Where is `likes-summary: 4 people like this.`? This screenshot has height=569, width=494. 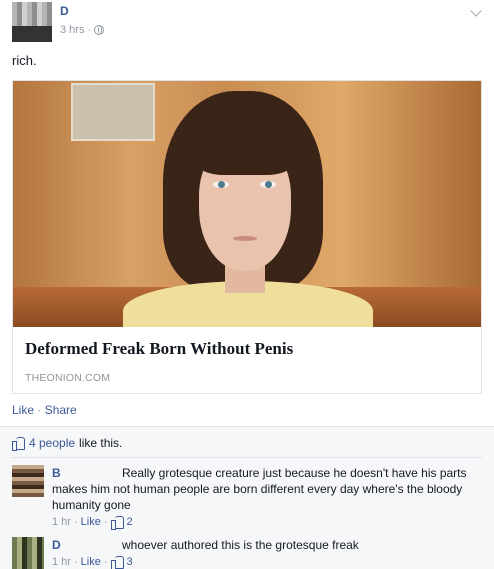 likes-summary: 4 people like this. is located at coordinates (67, 443).